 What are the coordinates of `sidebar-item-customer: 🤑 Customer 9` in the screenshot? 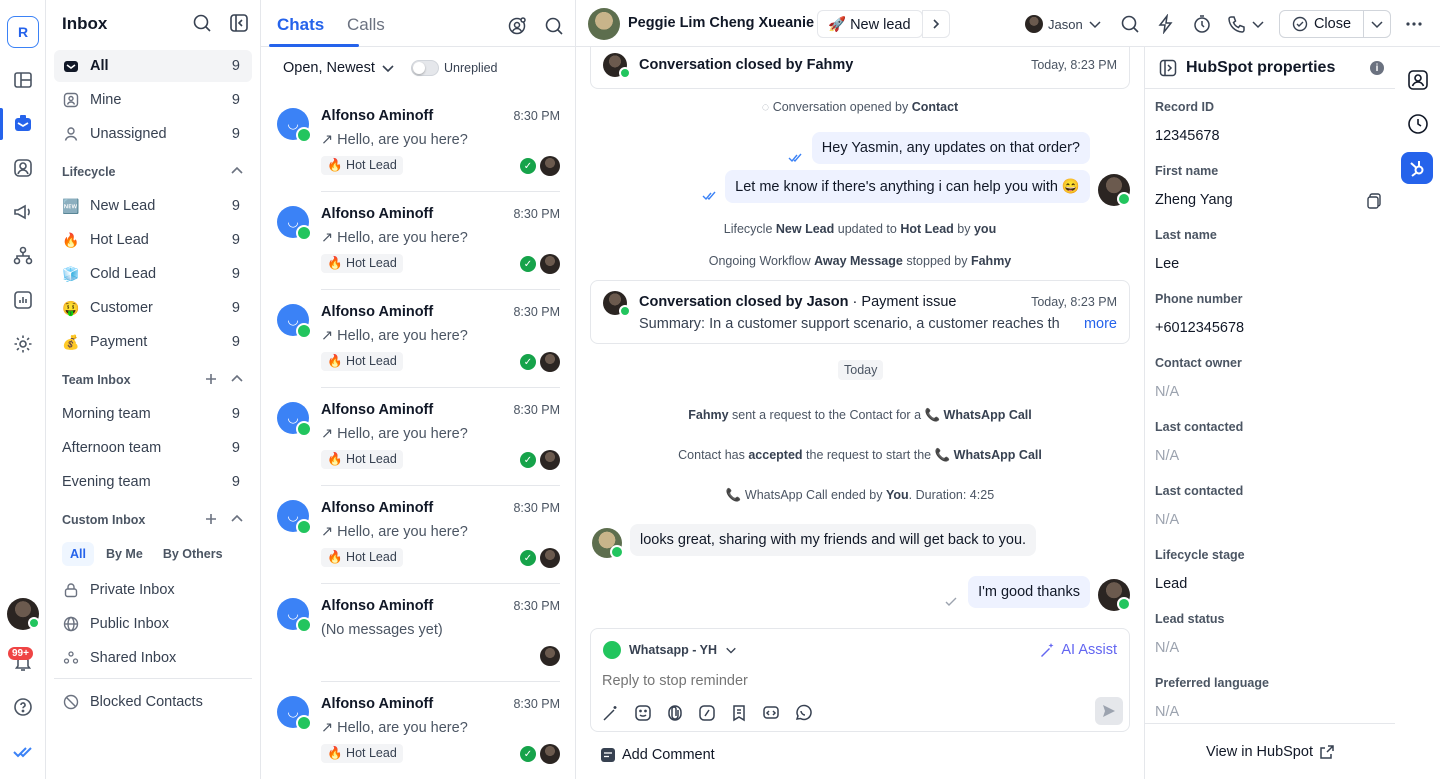 It's located at (153, 308).